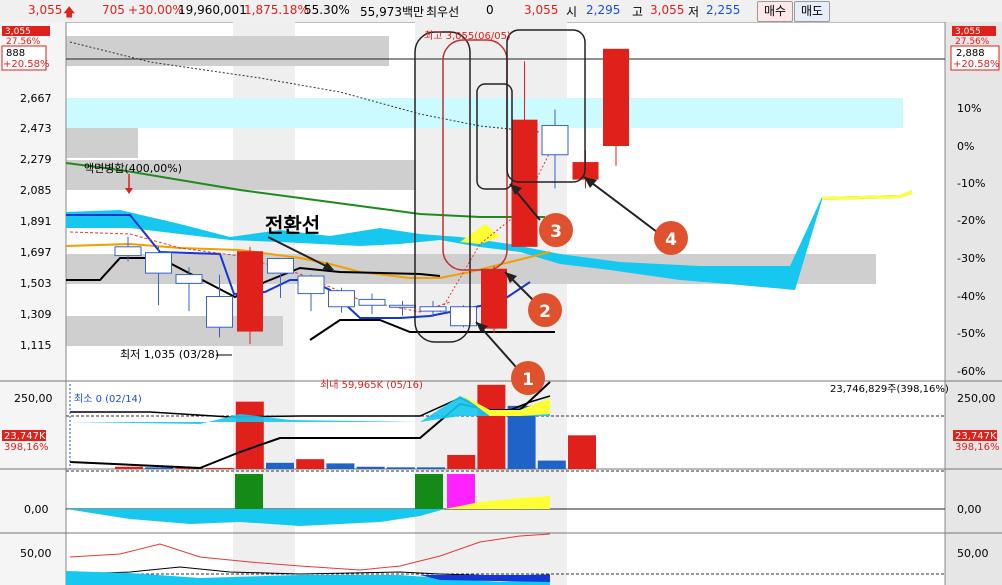 The height and width of the screenshot is (585, 1002). Describe the element at coordinates (169, 354) in the screenshot. I see `low-label: 최저 1,035 (03/28)` at that location.